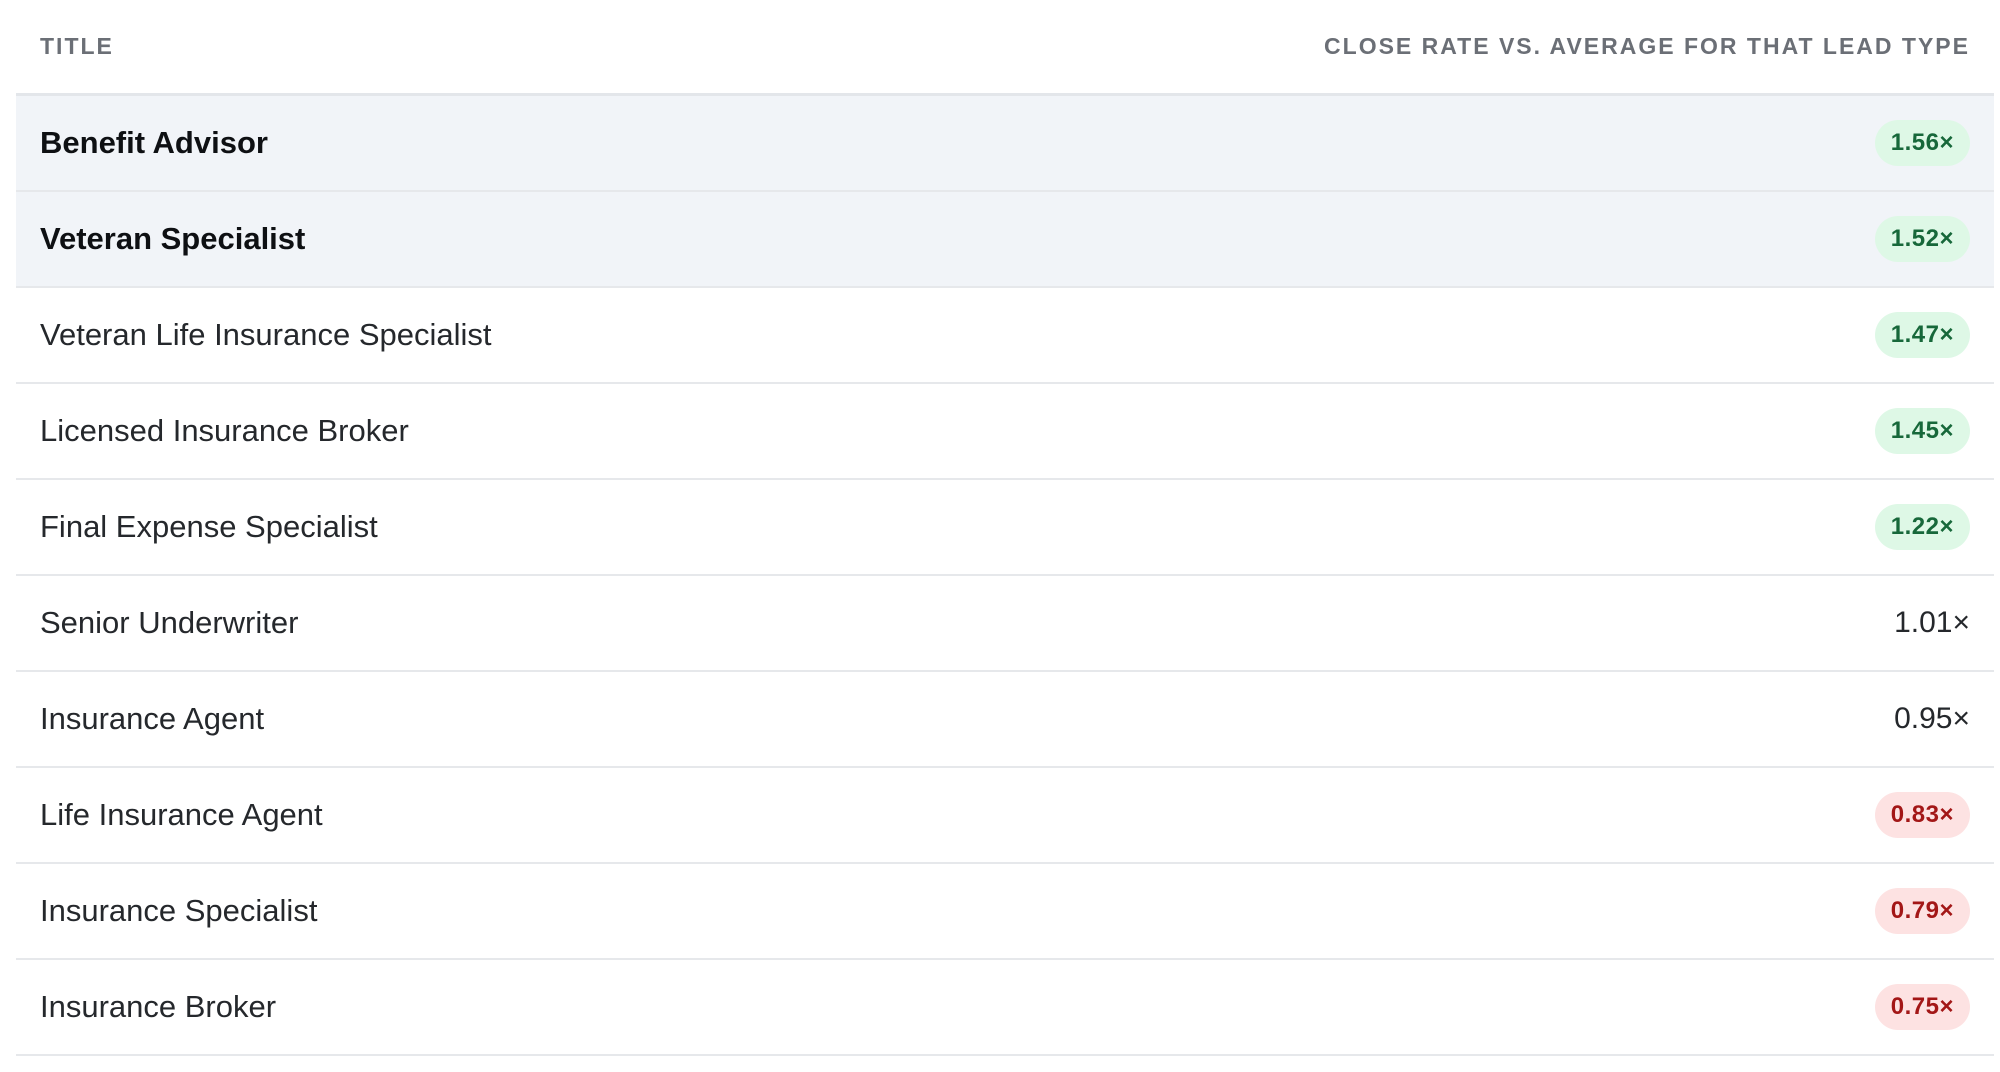  I want to click on table-row: Final Expense Specialist 1.22×, so click(1005, 528).